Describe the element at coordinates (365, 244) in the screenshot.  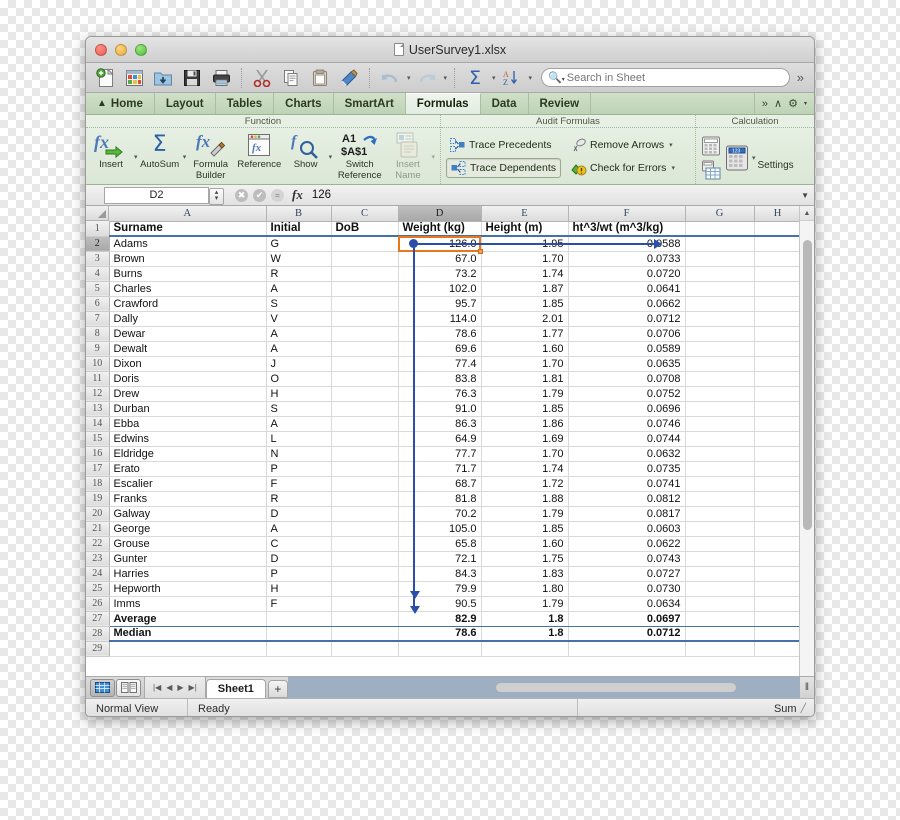
I see `cell-c2` at that location.